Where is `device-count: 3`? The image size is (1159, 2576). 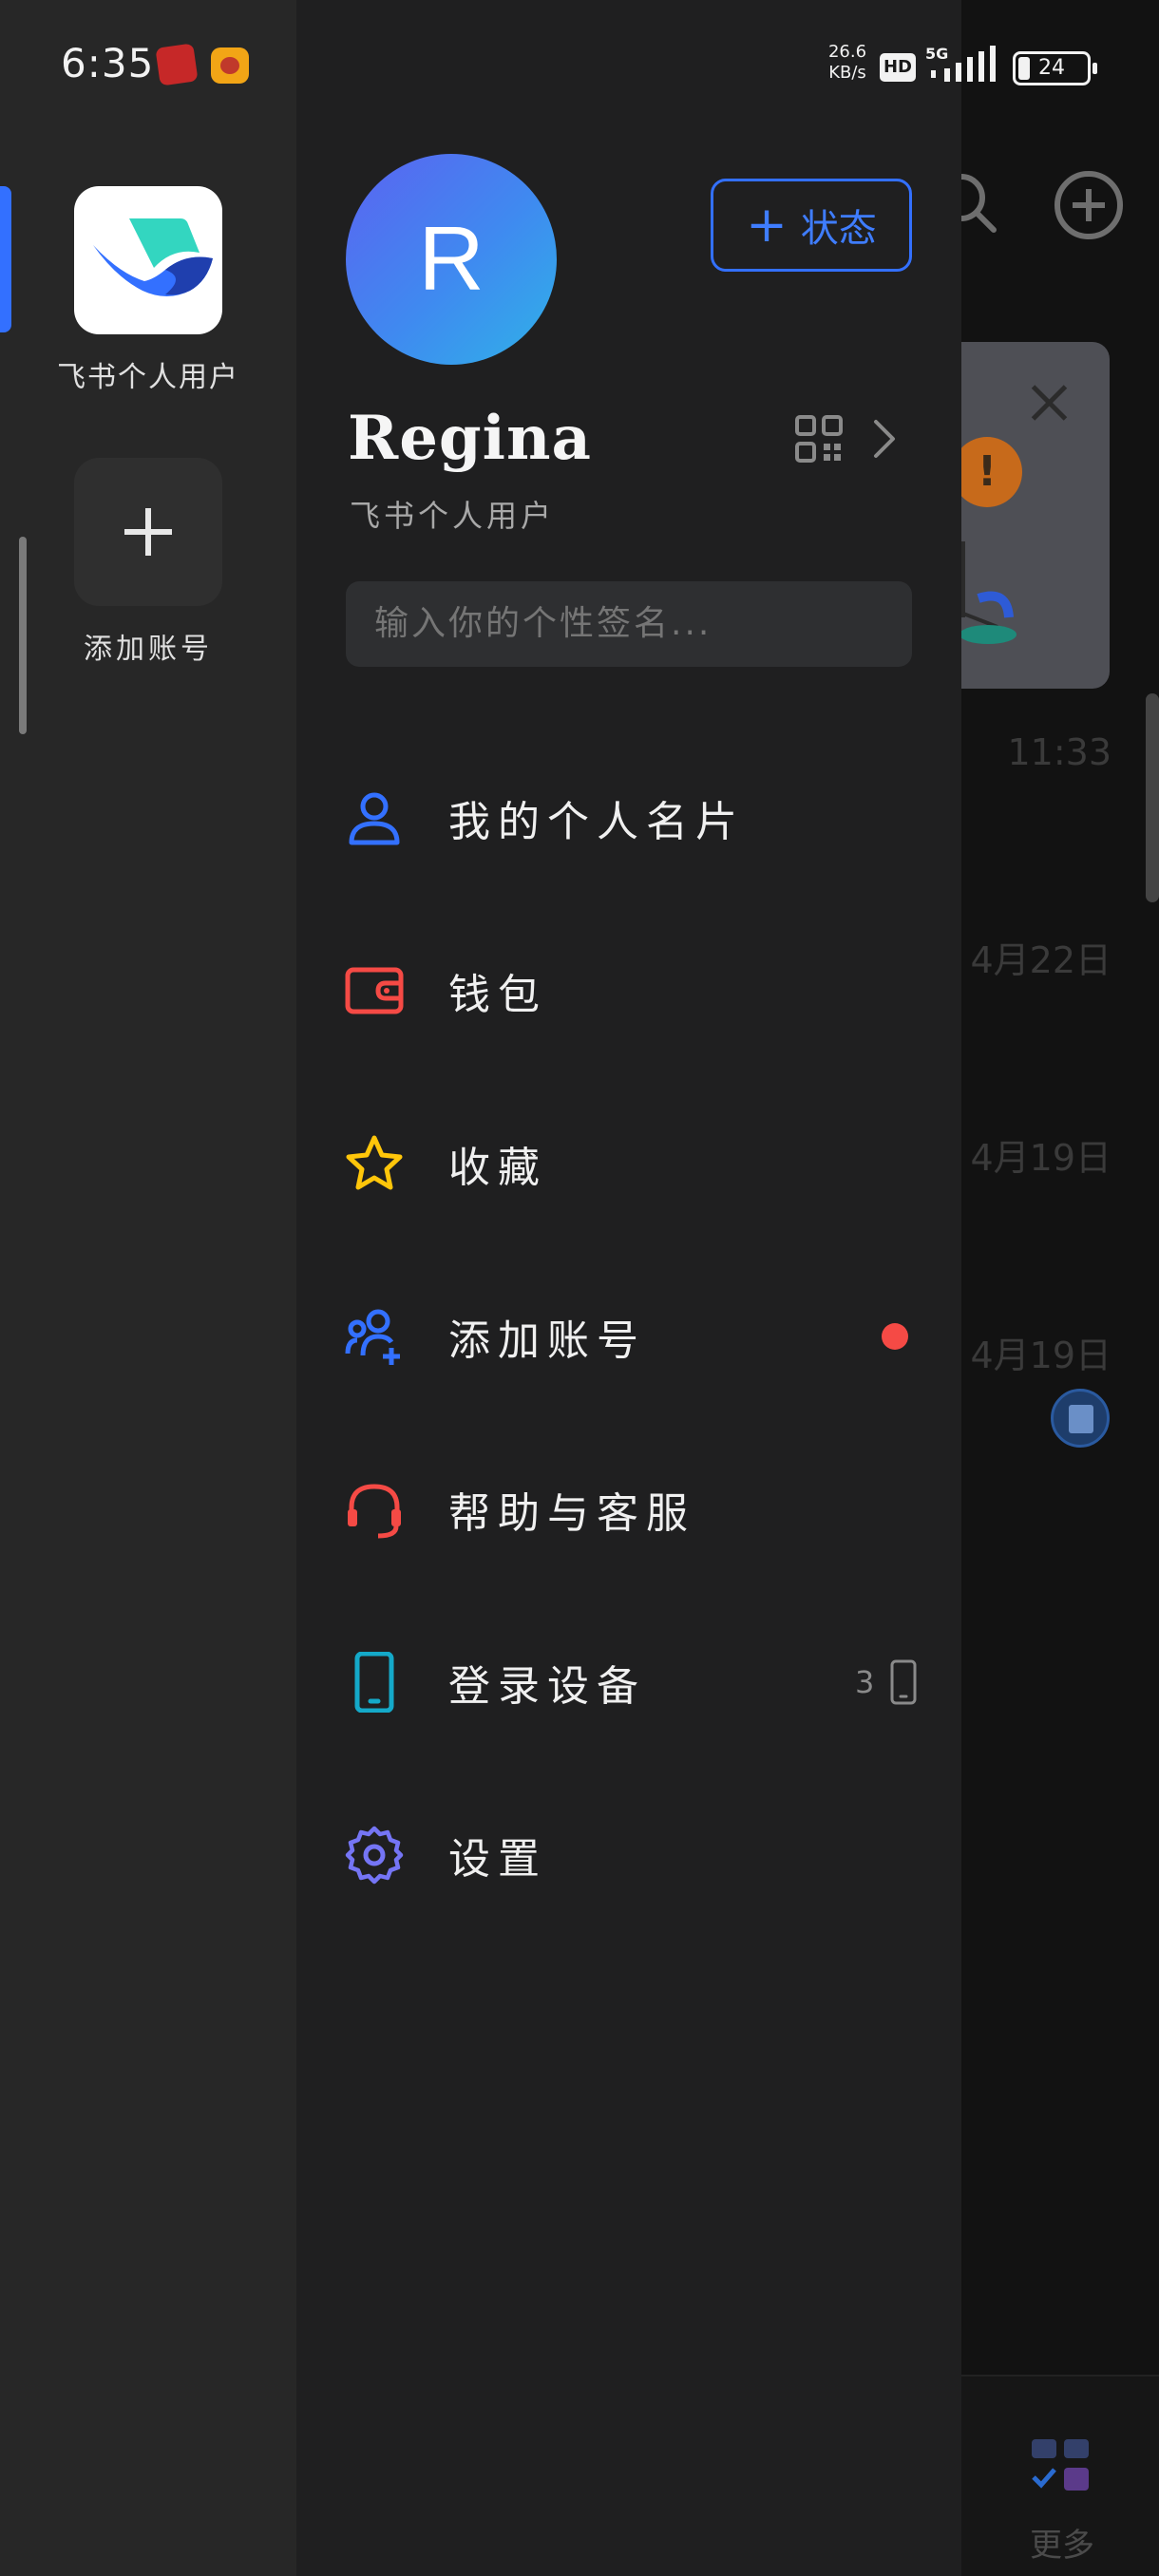 device-count: 3 is located at coordinates (865, 1682).